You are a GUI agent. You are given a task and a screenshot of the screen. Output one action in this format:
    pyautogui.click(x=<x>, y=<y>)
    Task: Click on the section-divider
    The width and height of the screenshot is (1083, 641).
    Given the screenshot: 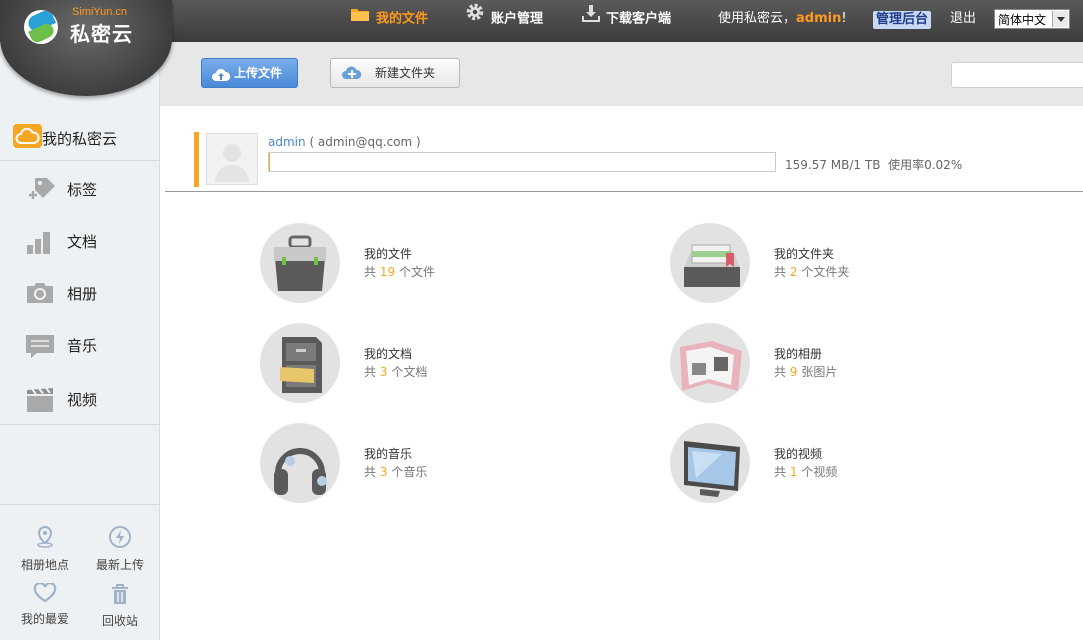 What is the action you would take?
    pyautogui.click(x=624, y=191)
    